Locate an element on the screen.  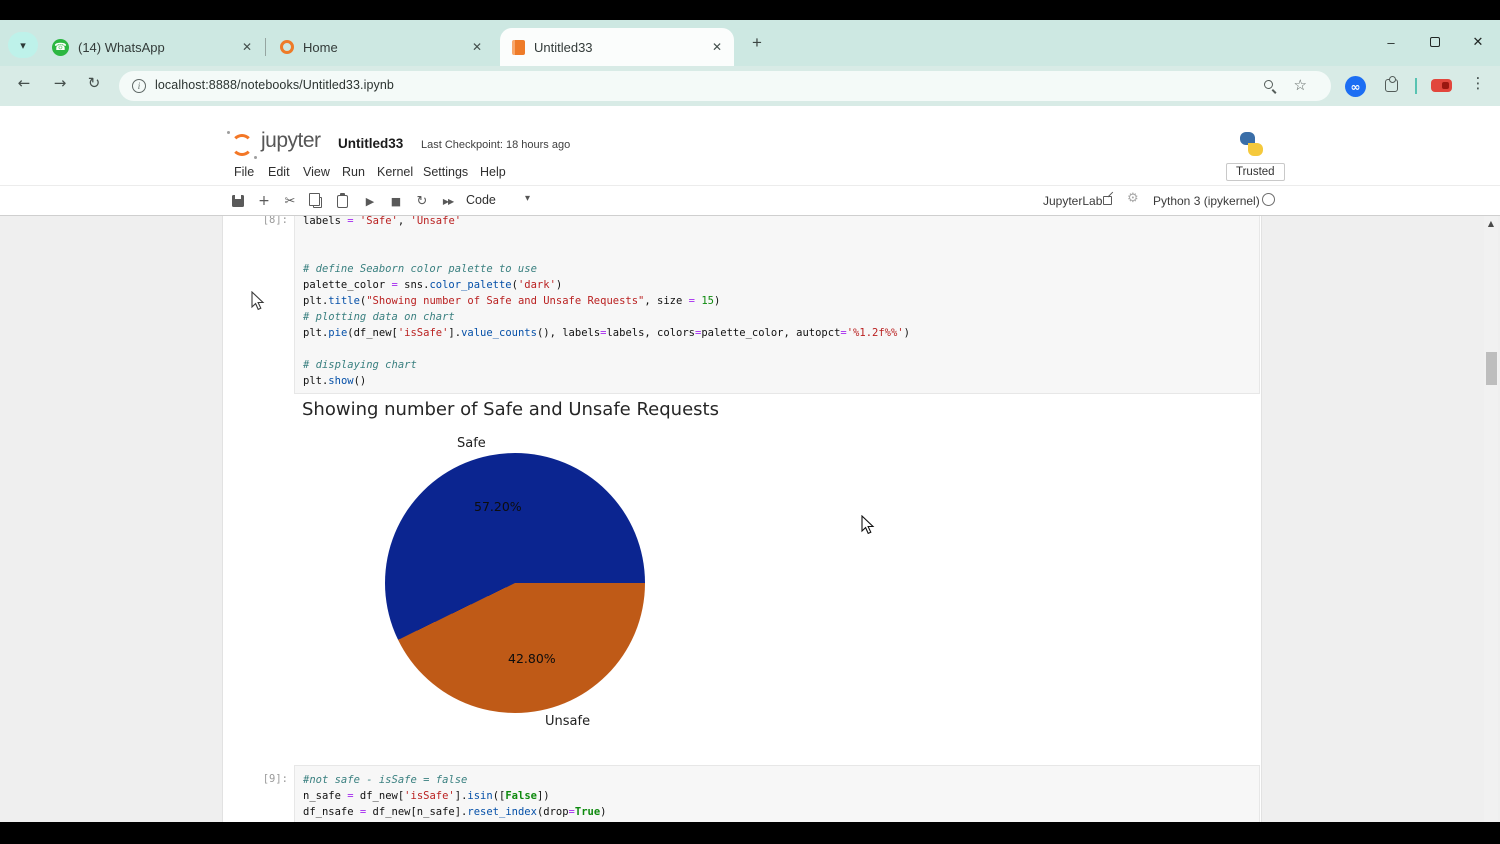
maximize-icon is located at coordinates (1435, 42).